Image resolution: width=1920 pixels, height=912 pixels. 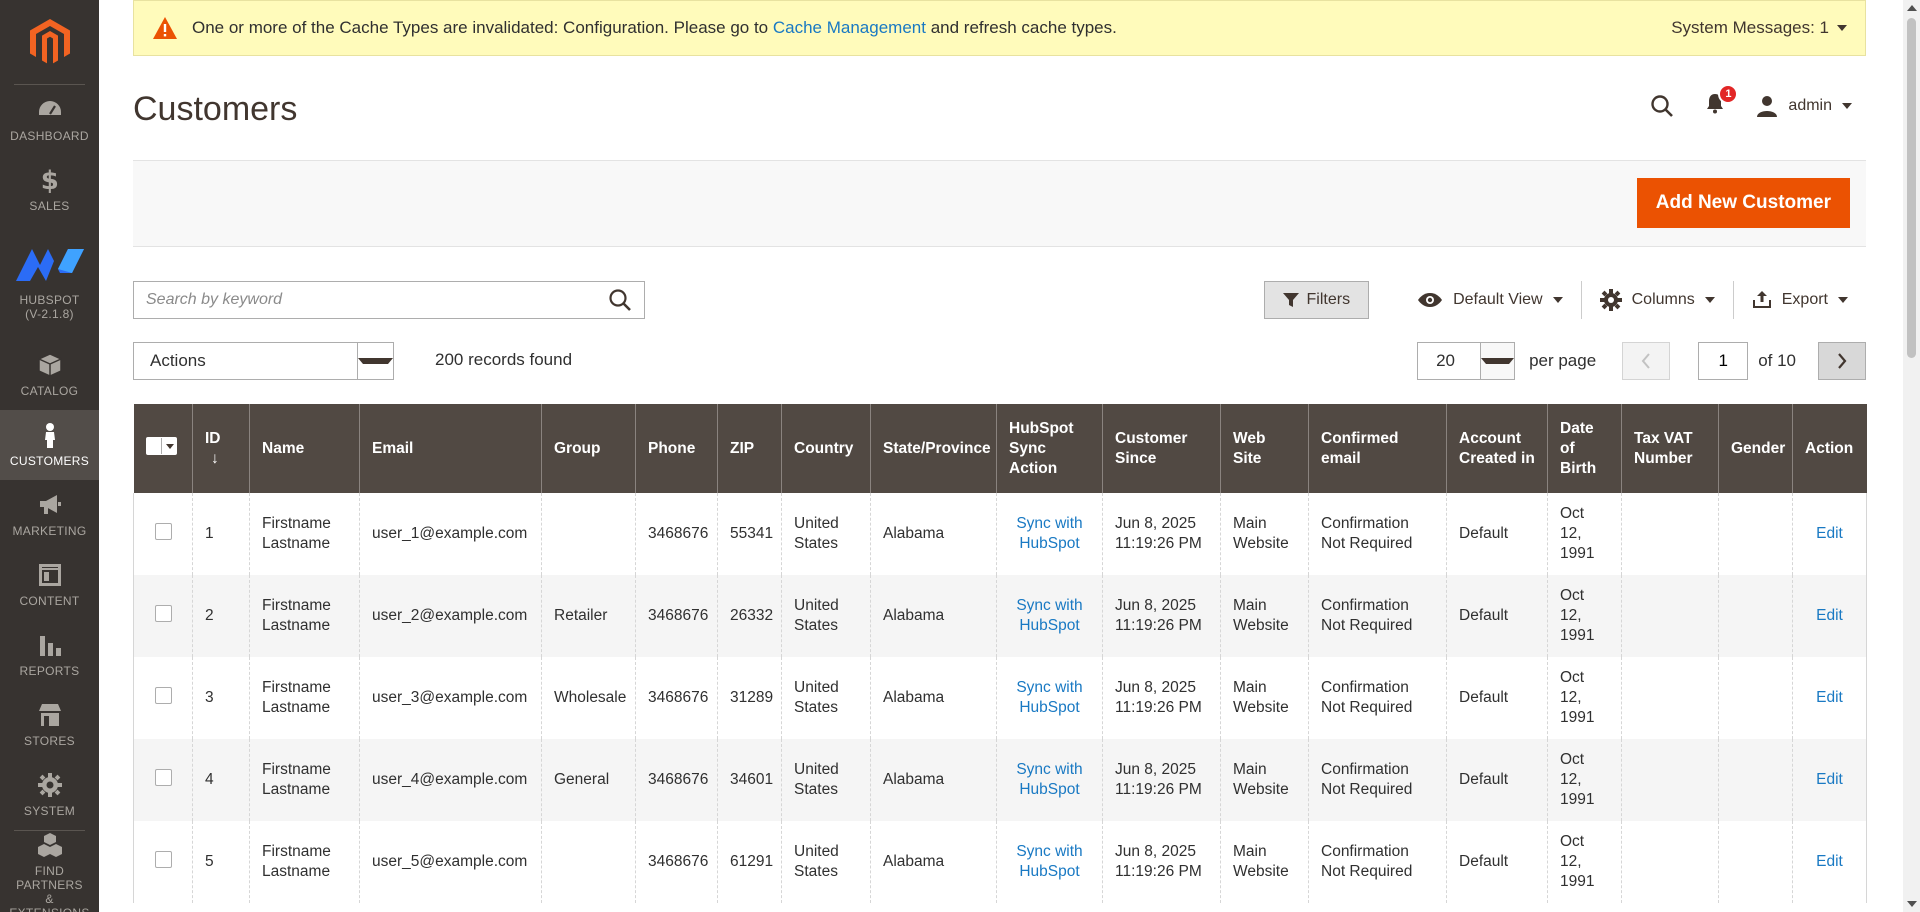 What do you see at coordinates (933, 448) in the screenshot?
I see `column-header-state-province: State/Province` at bounding box center [933, 448].